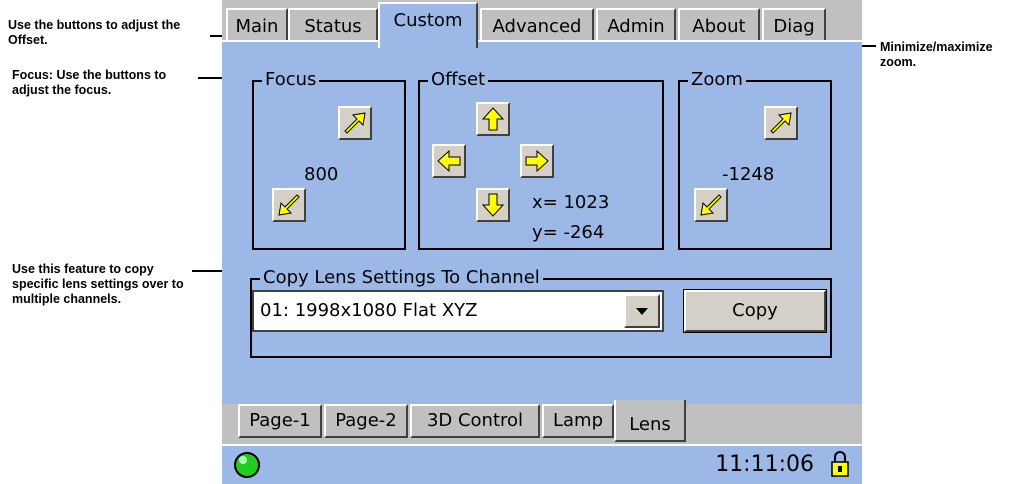 The height and width of the screenshot is (484, 1024). Describe the element at coordinates (428, 25) in the screenshot. I see `tab-custom: Custom` at that location.